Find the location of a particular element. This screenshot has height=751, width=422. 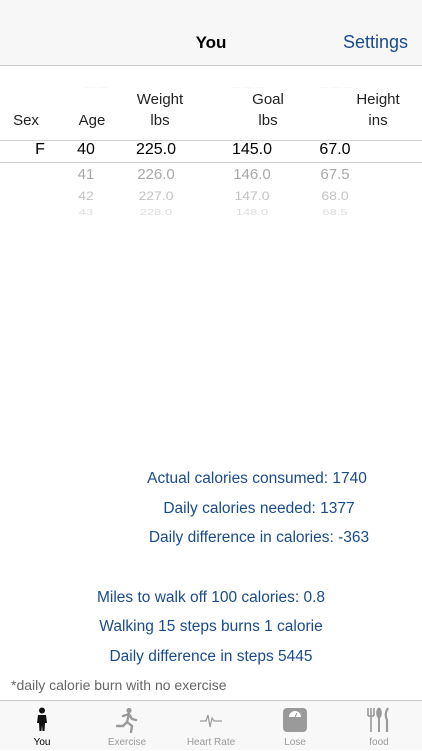

tab-exercise: Exercise is located at coordinates (127, 726).